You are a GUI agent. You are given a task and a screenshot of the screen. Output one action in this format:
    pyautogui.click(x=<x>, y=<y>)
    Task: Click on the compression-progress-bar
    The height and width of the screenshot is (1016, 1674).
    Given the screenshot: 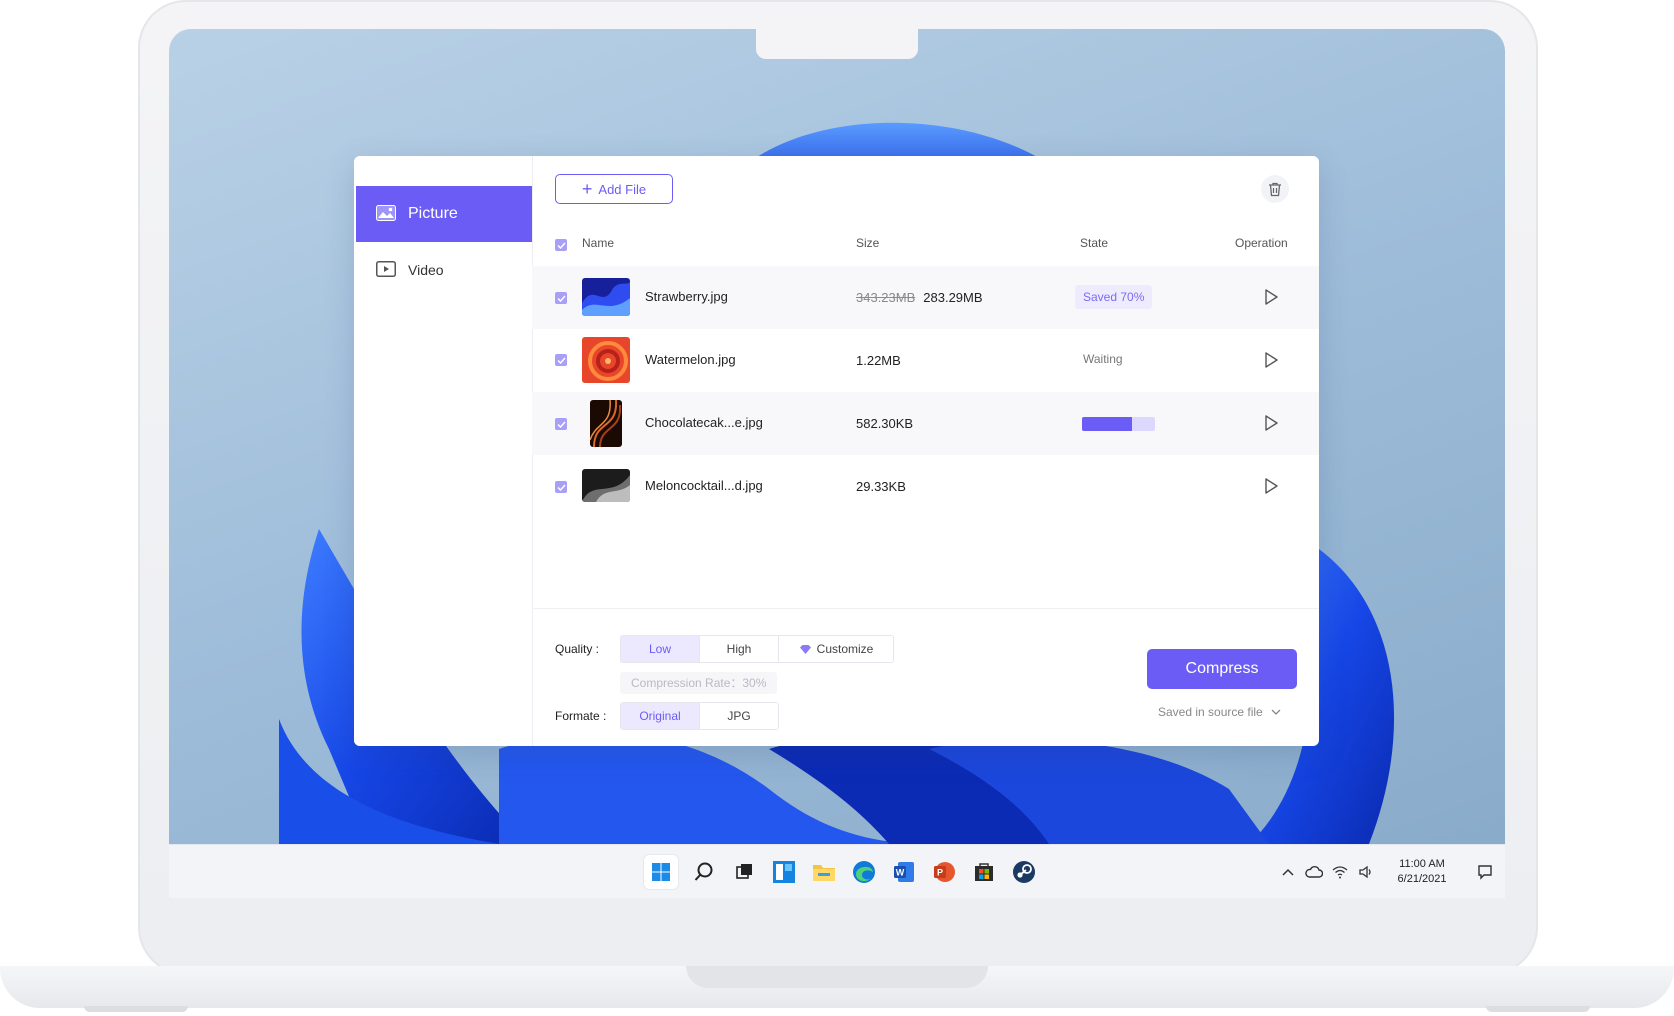 What is the action you would take?
    pyautogui.click(x=1118, y=424)
    